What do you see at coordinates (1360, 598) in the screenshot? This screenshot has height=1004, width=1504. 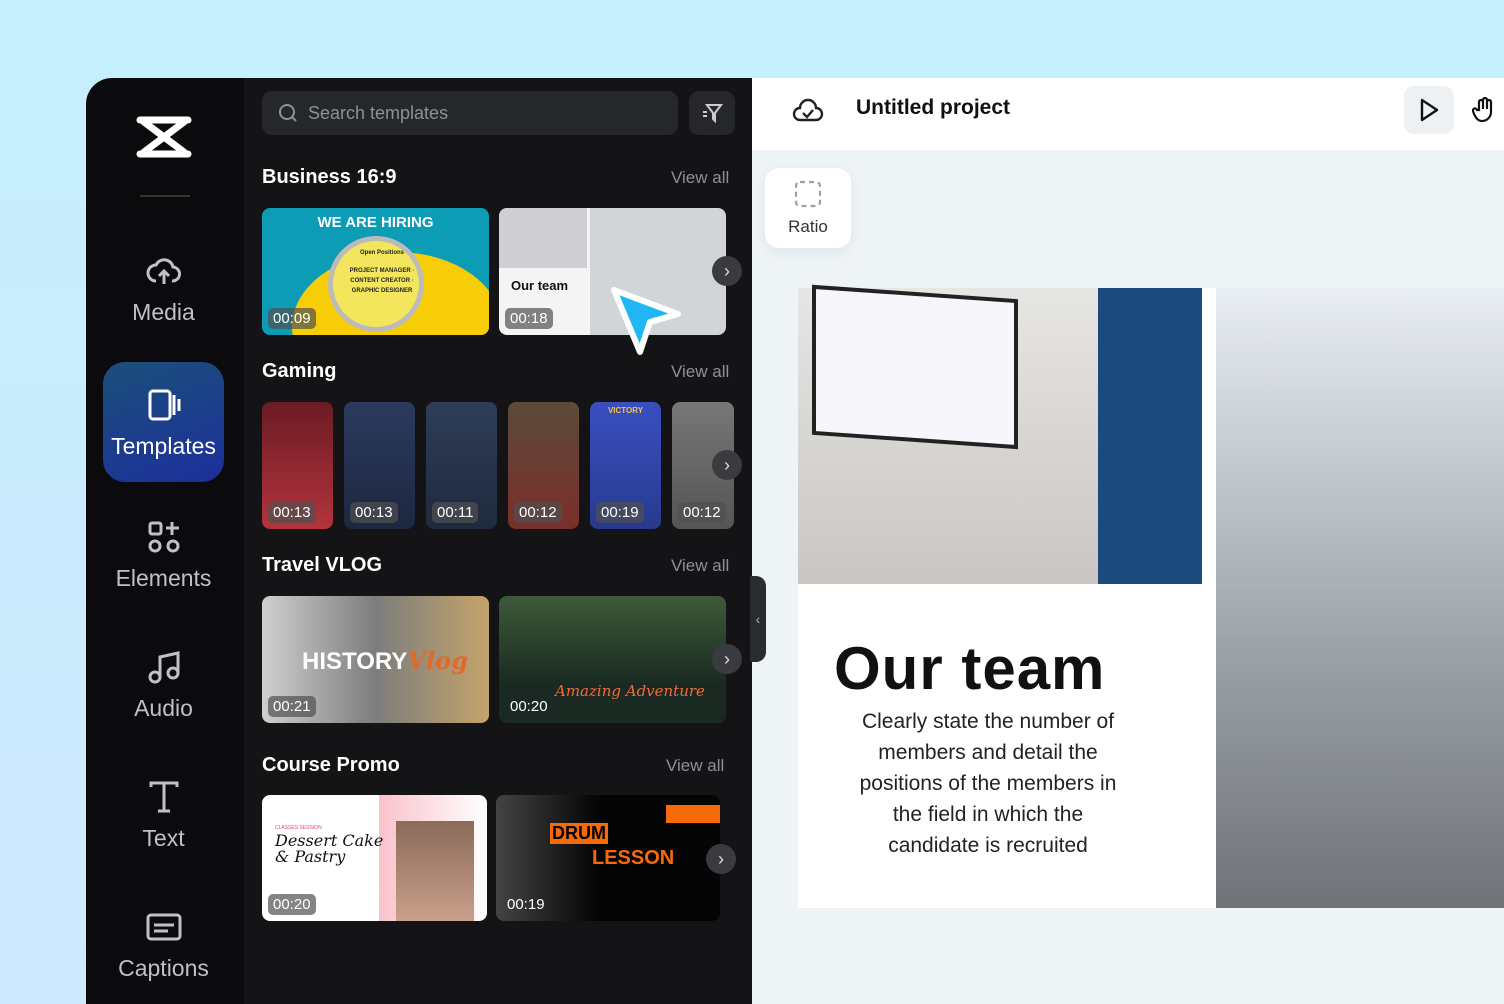 I see `team-member-photo` at bounding box center [1360, 598].